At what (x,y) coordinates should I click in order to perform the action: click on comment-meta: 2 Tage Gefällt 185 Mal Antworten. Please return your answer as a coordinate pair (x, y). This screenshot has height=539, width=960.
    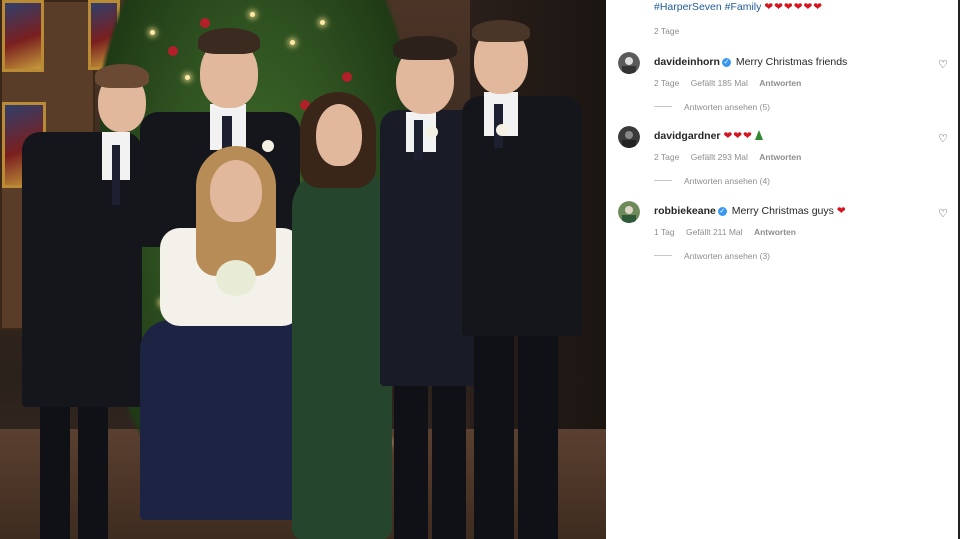
    Looking at the image, I should click on (732, 83).